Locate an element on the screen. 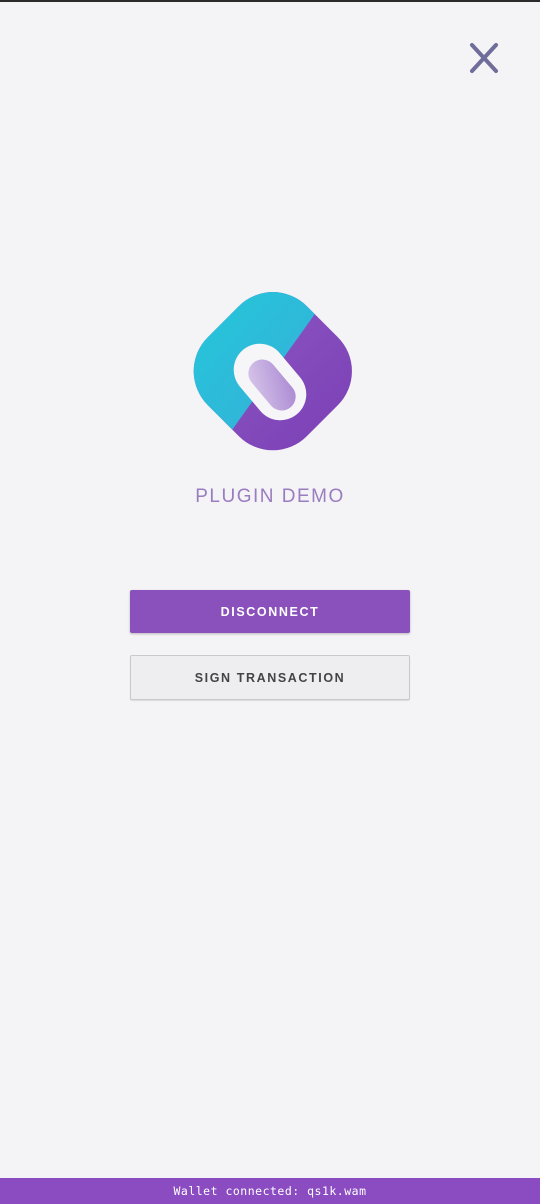 This screenshot has width=540, height=1204. disconnect-button-label: DISCONNECT is located at coordinates (270, 611).